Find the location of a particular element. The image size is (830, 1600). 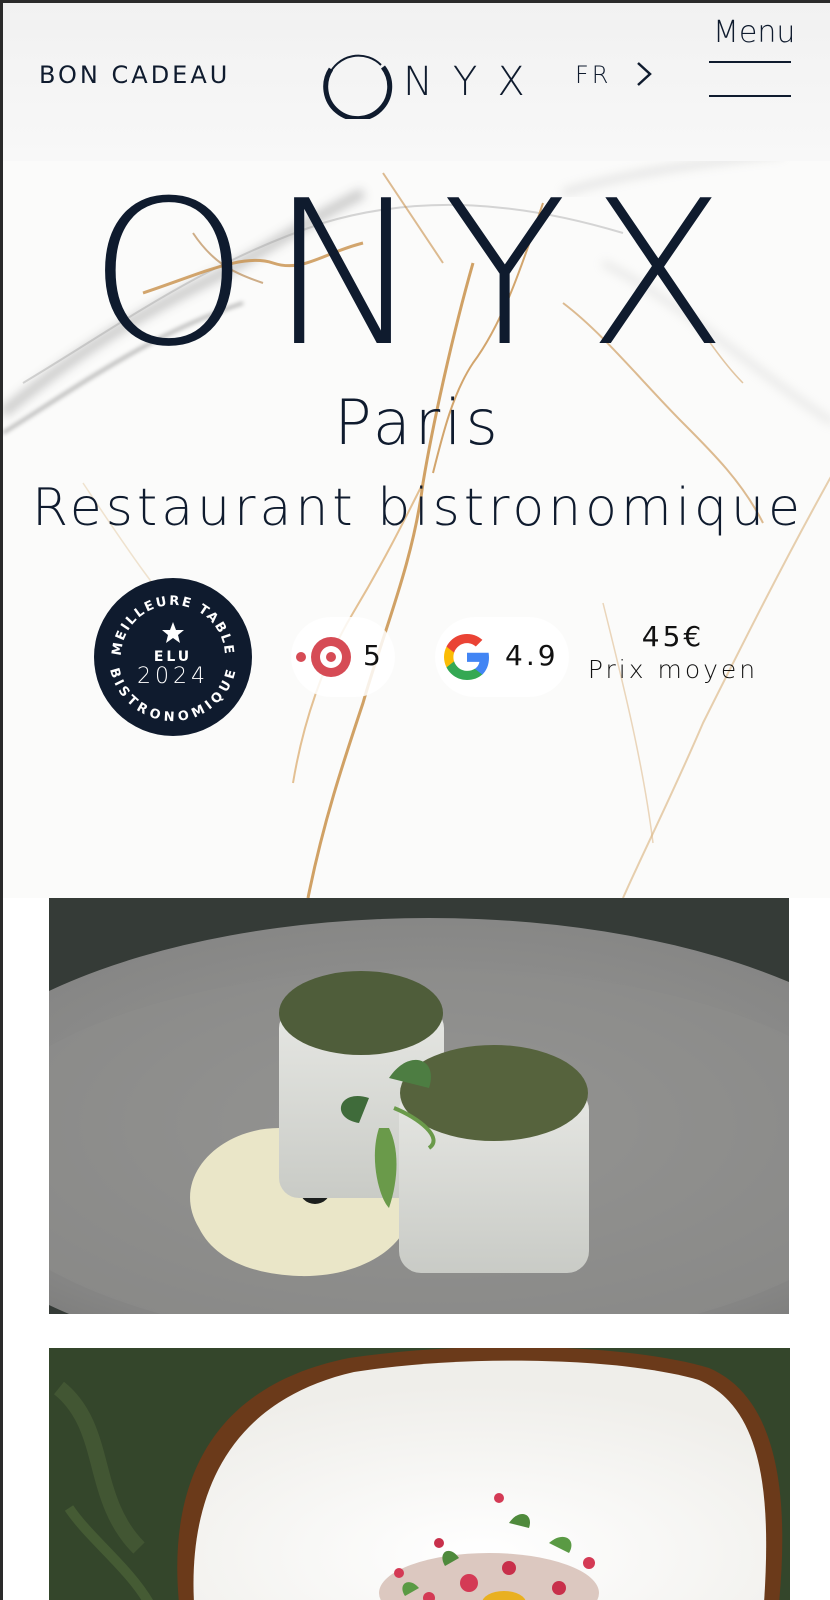

onyx-logo: NYX is located at coordinates (423, 85).